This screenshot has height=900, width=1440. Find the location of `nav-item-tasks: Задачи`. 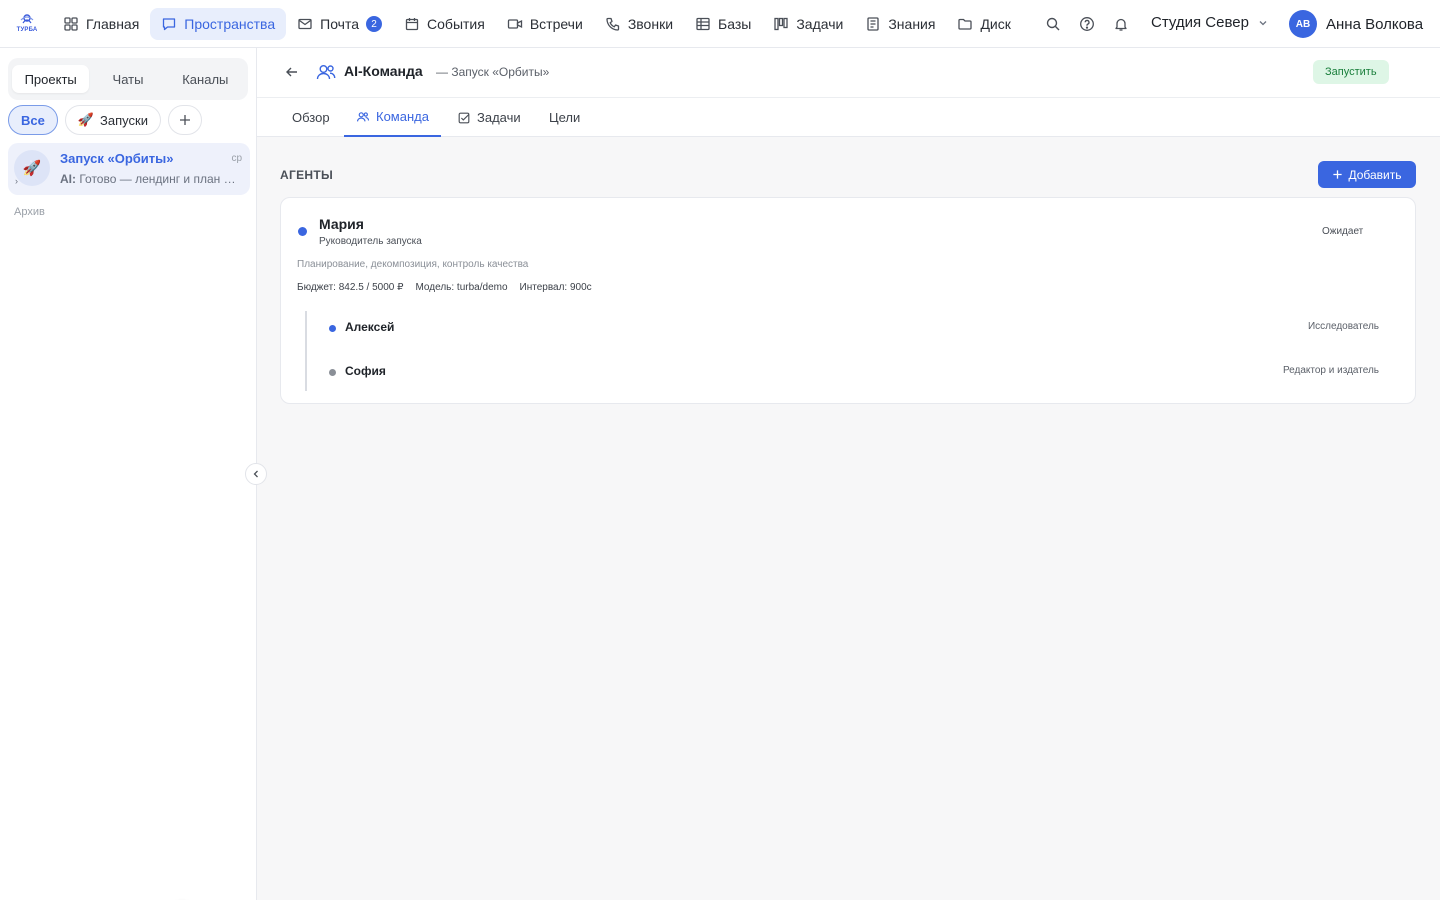

nav-item-tasks: Задачи is located at coordinates (808, 24).